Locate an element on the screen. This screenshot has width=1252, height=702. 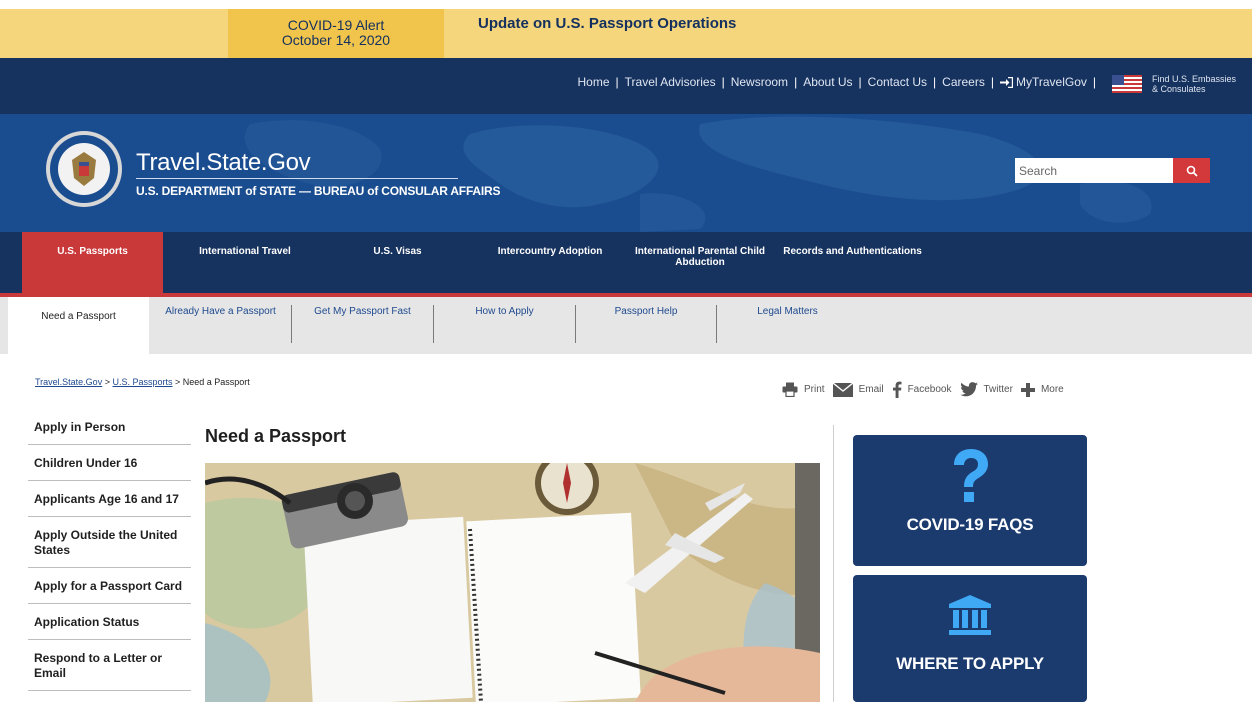
covid-faqs-tile: COVID-19 FAQS is located at coordinates (970, 500).